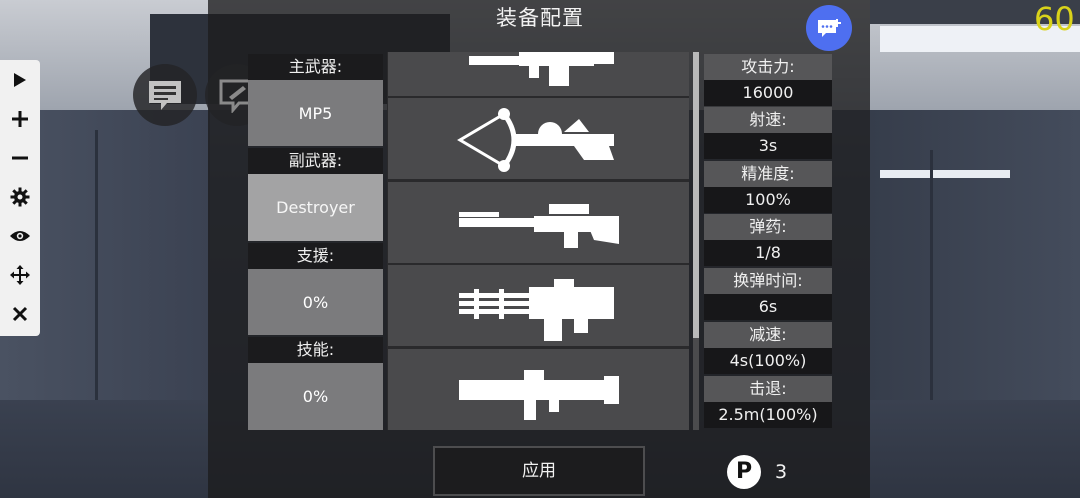  I want to click on stat-value: 6s, so click(768, 307).